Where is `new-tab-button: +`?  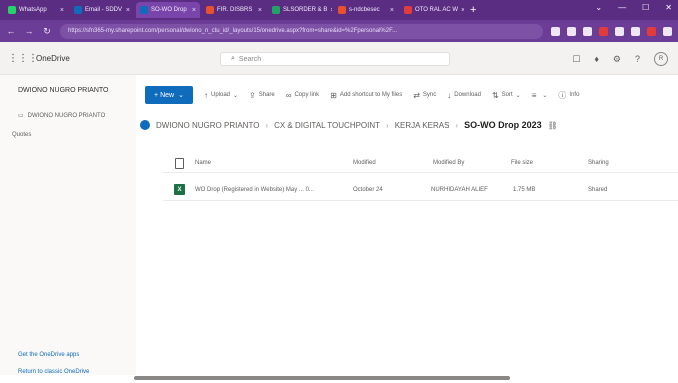
new-tab-button: + is located at coordinates (473, 10).